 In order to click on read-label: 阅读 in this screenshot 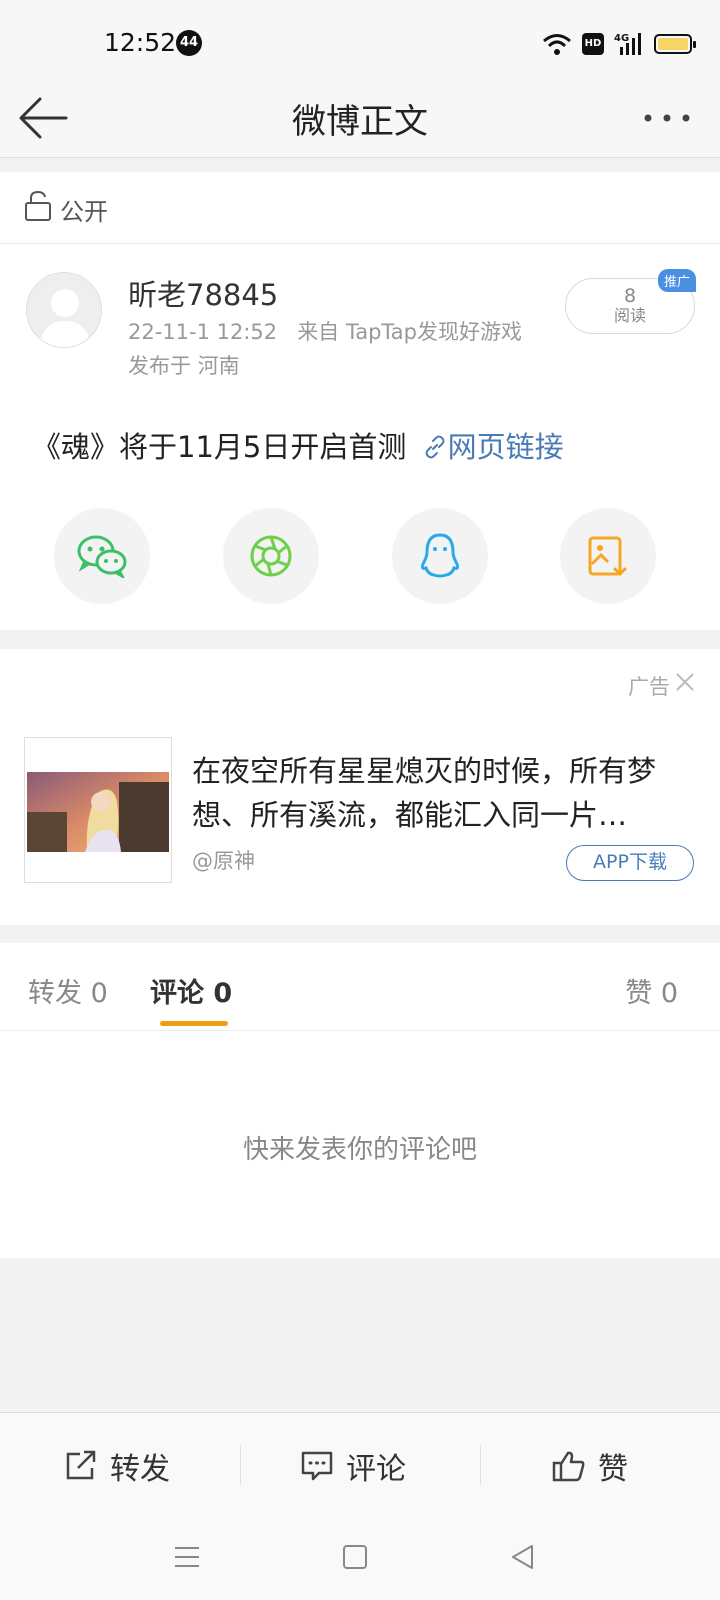, I will do `click(629, 315)`.